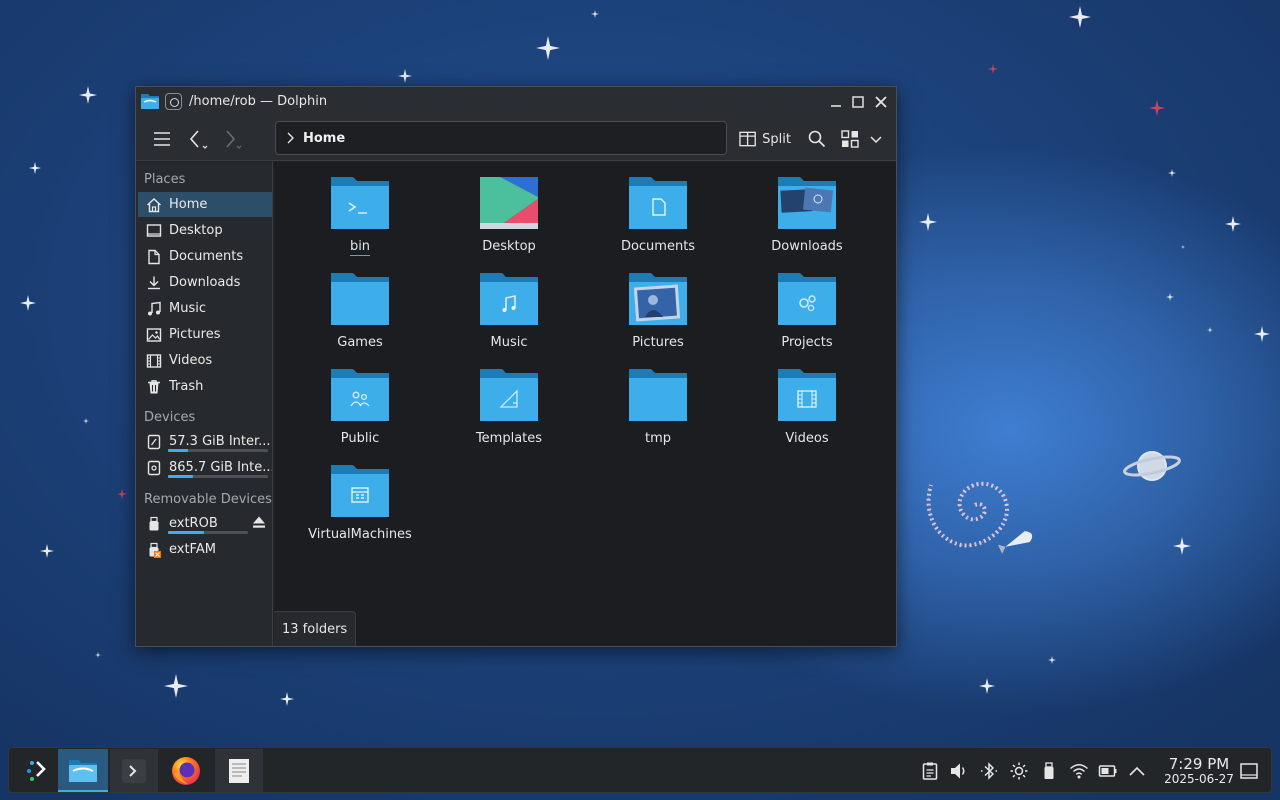  Describe the element at coordinates (162, 139) in the screenshot. I see `hamburger-menu-button` at that location.